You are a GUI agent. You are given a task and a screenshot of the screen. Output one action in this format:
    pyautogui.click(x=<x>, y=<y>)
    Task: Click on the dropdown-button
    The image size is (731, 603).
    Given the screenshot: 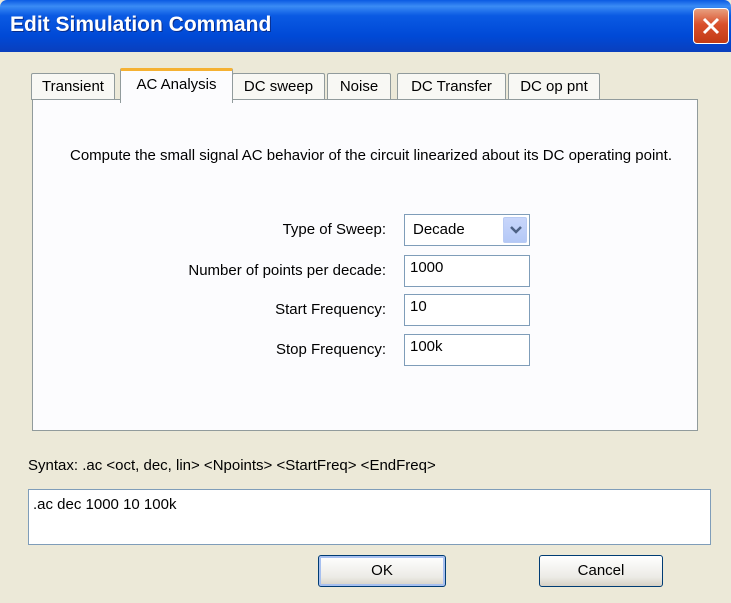 What is the action you would take?
    pyautogui.click(x=515, y=230)
    